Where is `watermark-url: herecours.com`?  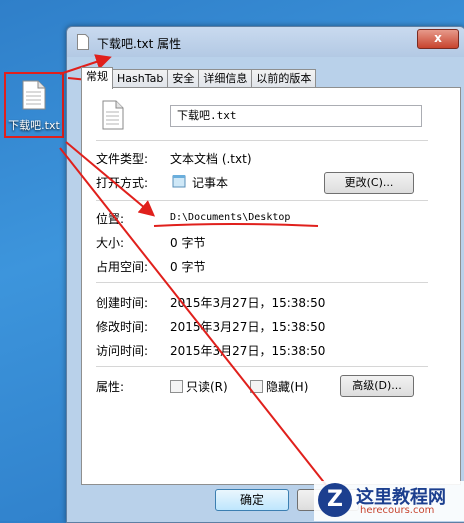 watermark-url: herecours.com is located at coordinates (397, 510).